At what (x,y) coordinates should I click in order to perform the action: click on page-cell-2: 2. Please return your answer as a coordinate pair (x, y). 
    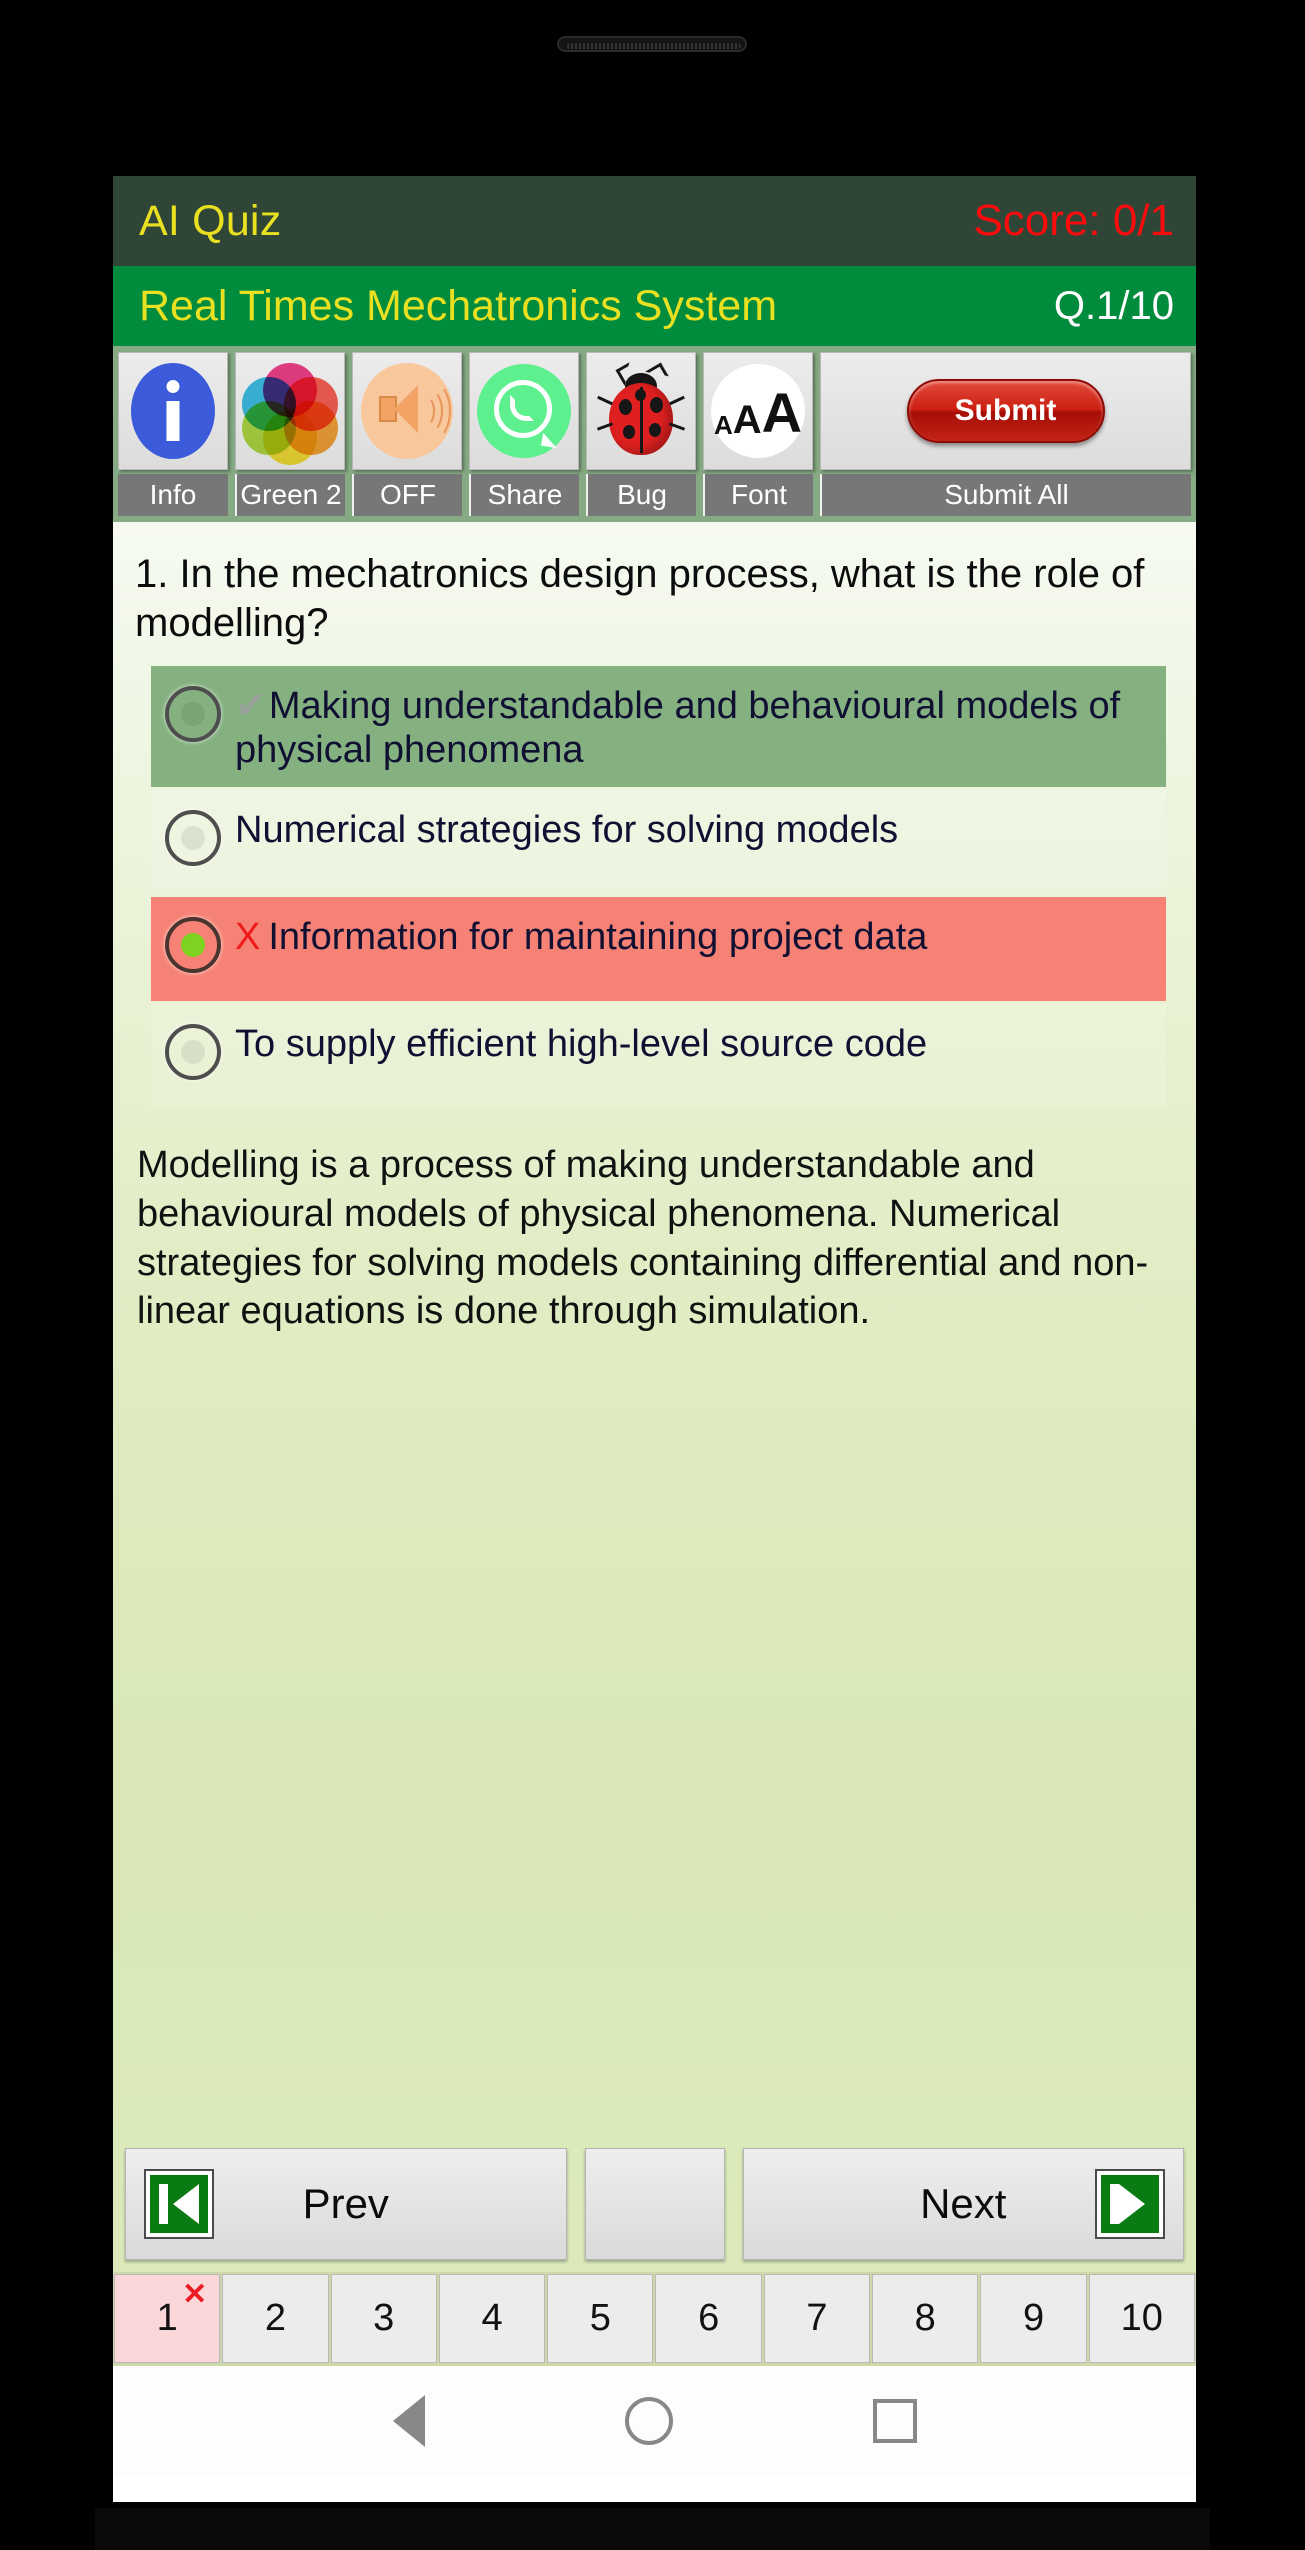
    Looking at the image, I should click on (275, 2318).